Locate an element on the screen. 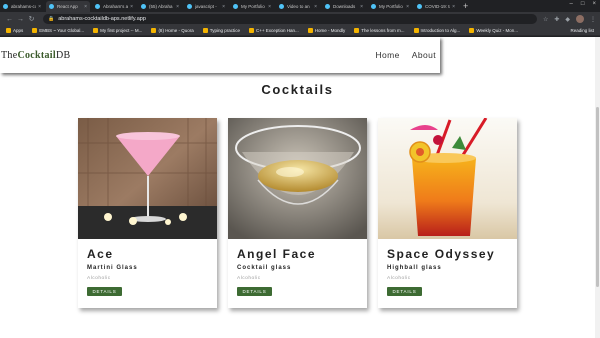  page-title: Cocktails is located at coordinates (297, 89).